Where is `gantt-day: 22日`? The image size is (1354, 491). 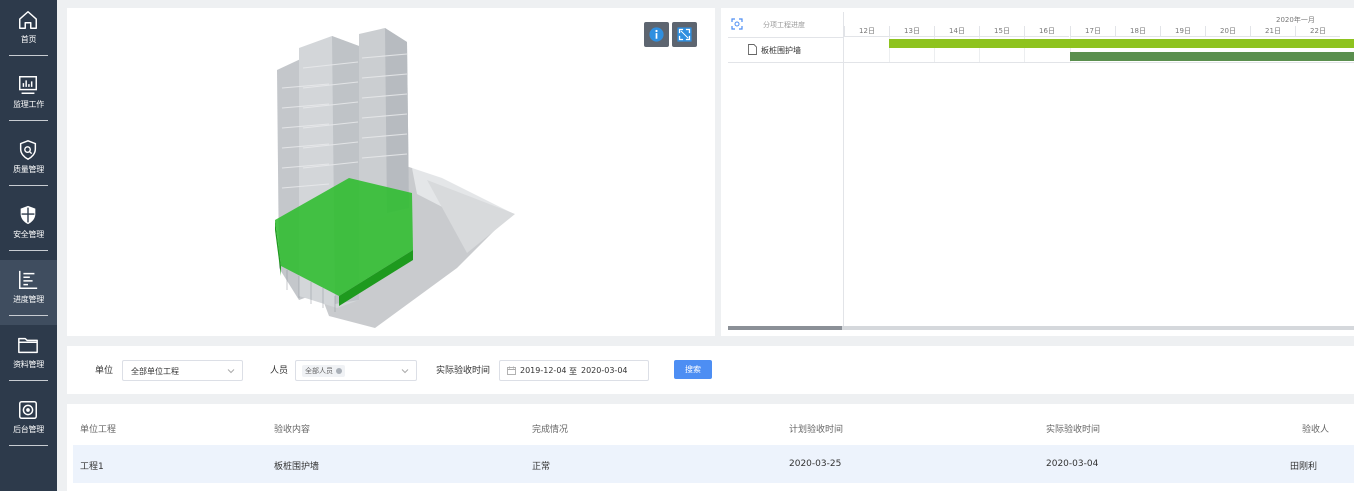 gantt-day: 22日 is located at coordinates (1317, 31).